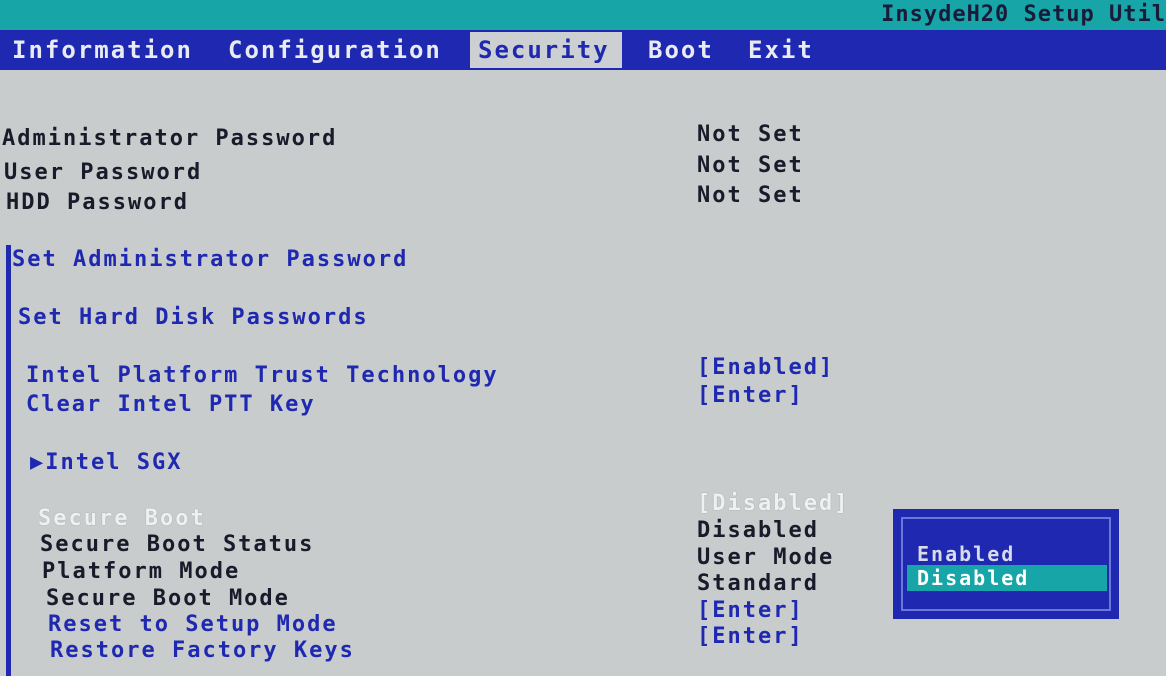  What do you see at coordinates (681, 50) in the screenshot?
I see `tab-boot: Boot` at bounding box center [681, 50].